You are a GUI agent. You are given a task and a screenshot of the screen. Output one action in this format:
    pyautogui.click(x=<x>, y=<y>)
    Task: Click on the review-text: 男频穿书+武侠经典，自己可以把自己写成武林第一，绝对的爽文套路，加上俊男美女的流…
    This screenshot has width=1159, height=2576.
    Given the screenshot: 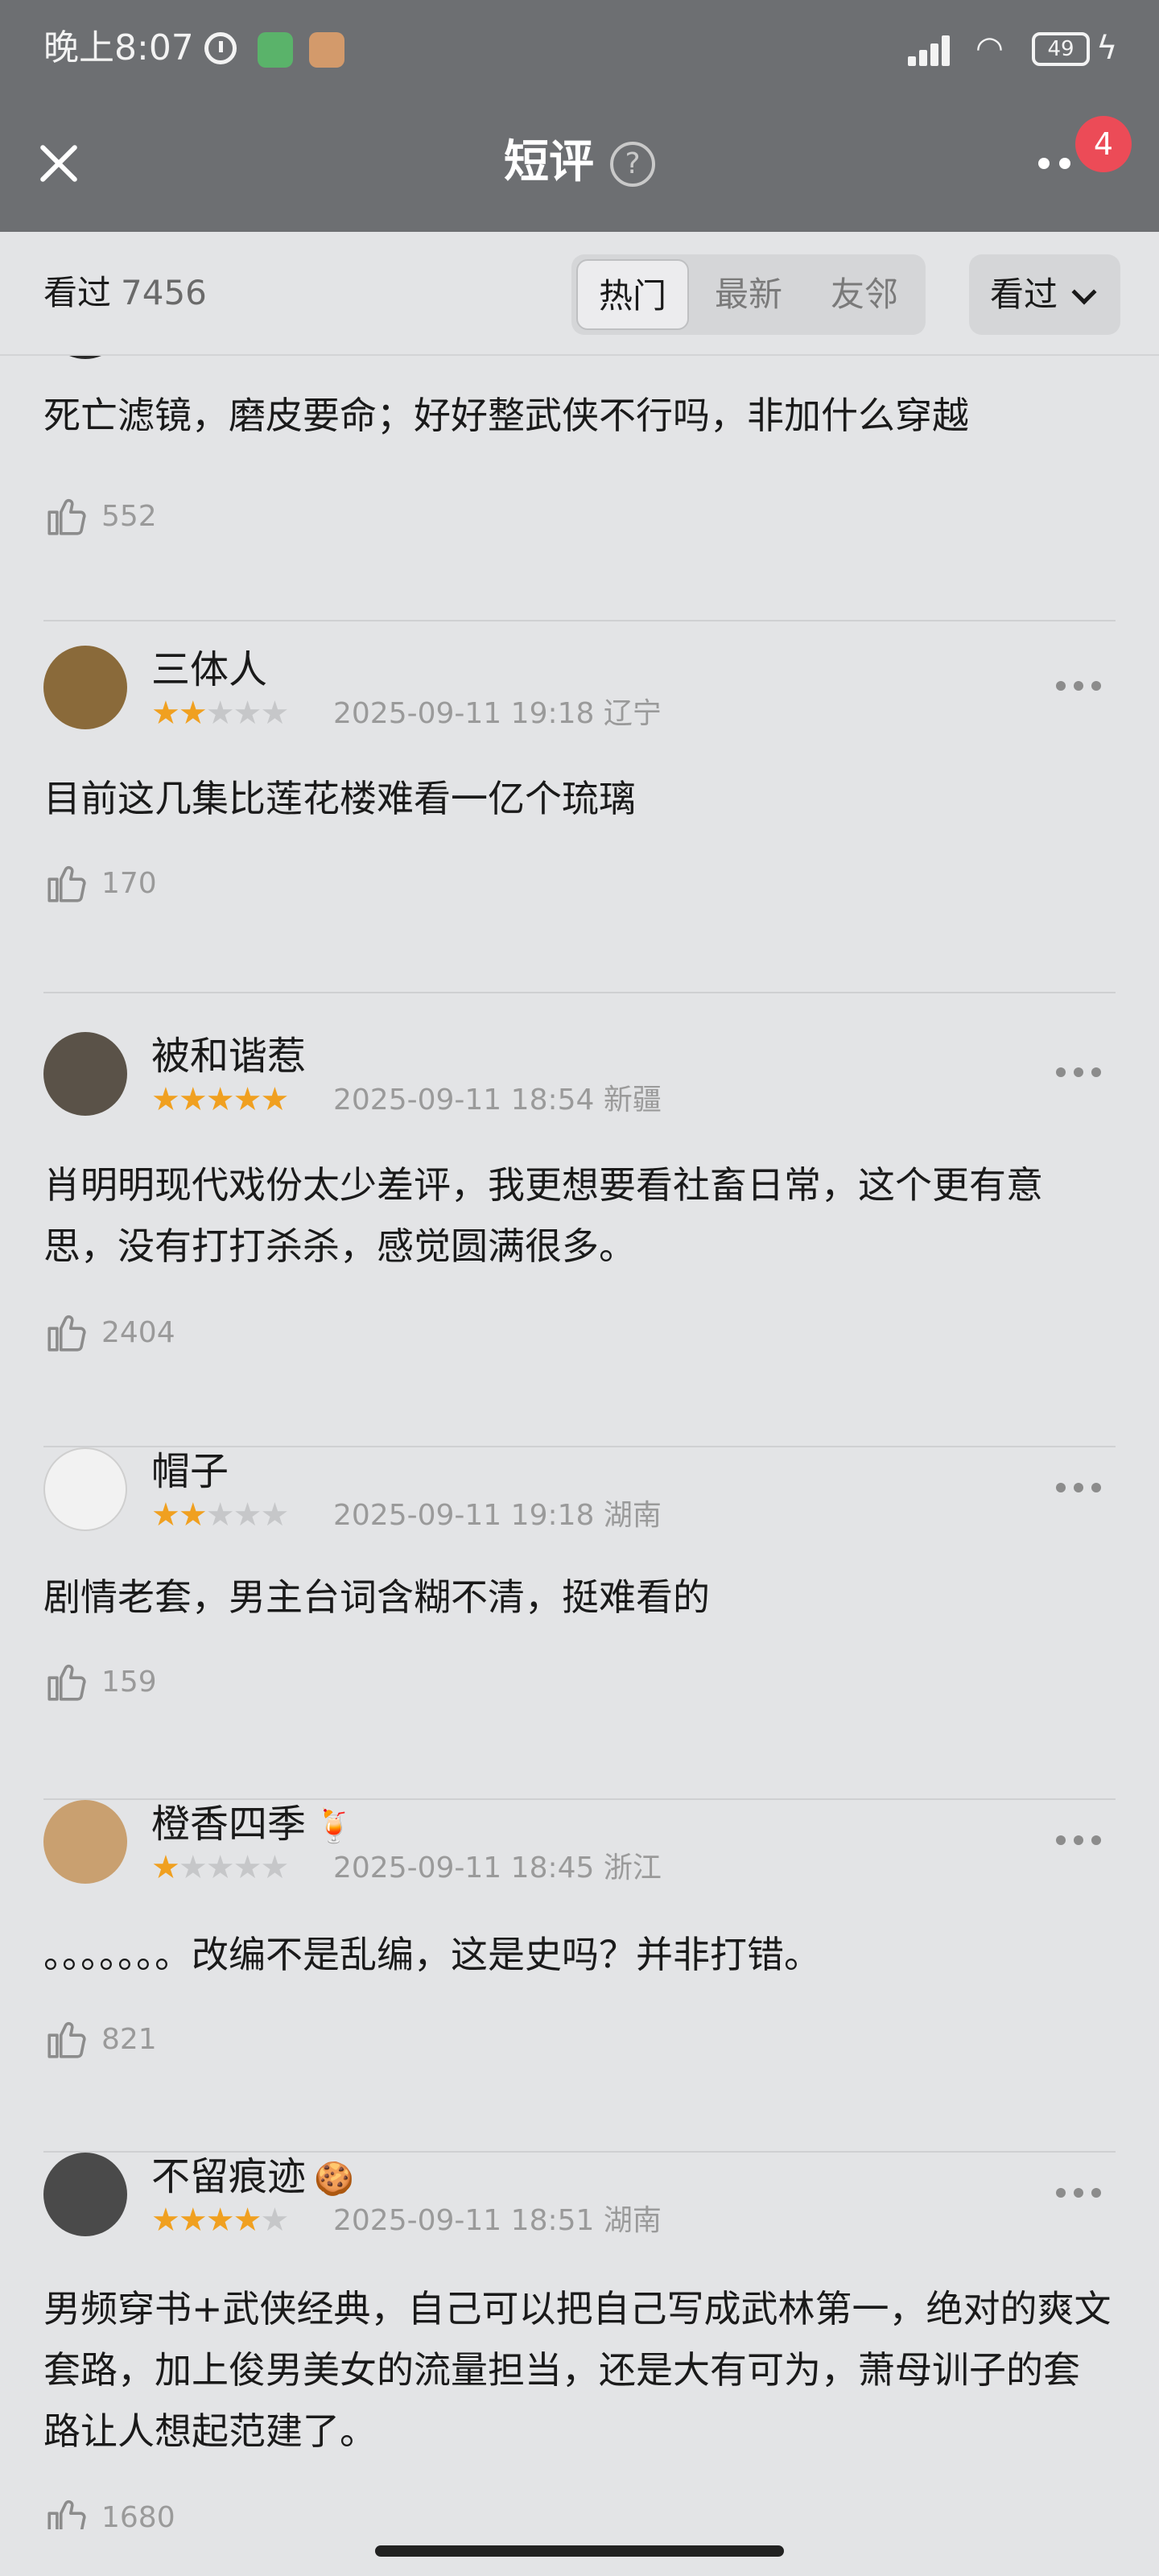 What is the action you would take?
    pyautogui.click(x=577, y=2370)
    